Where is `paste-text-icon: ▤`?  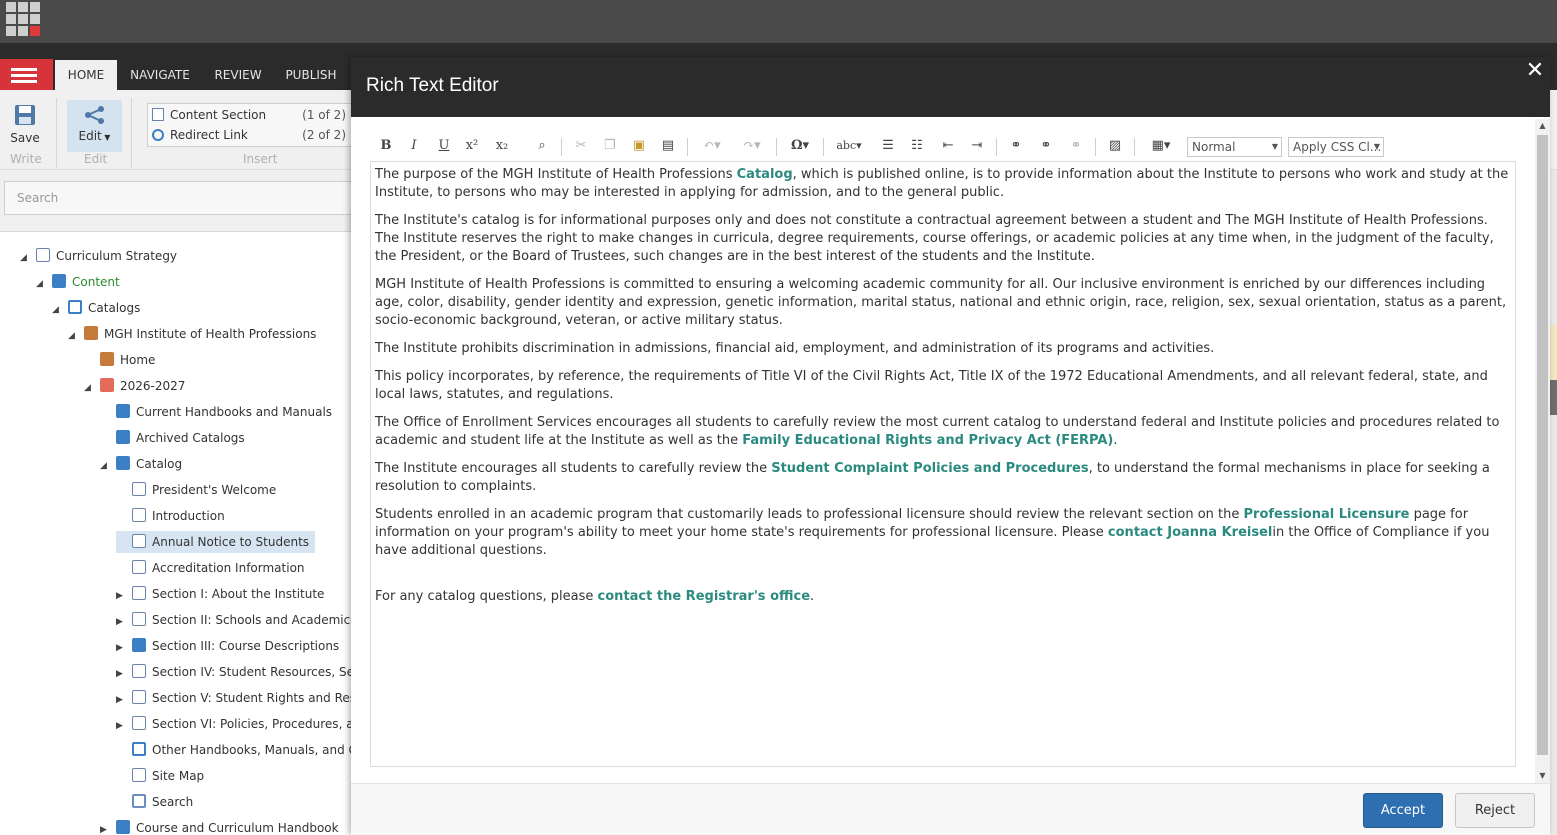
paste-text-icon: ▤ is located at coordinates (668, 146).